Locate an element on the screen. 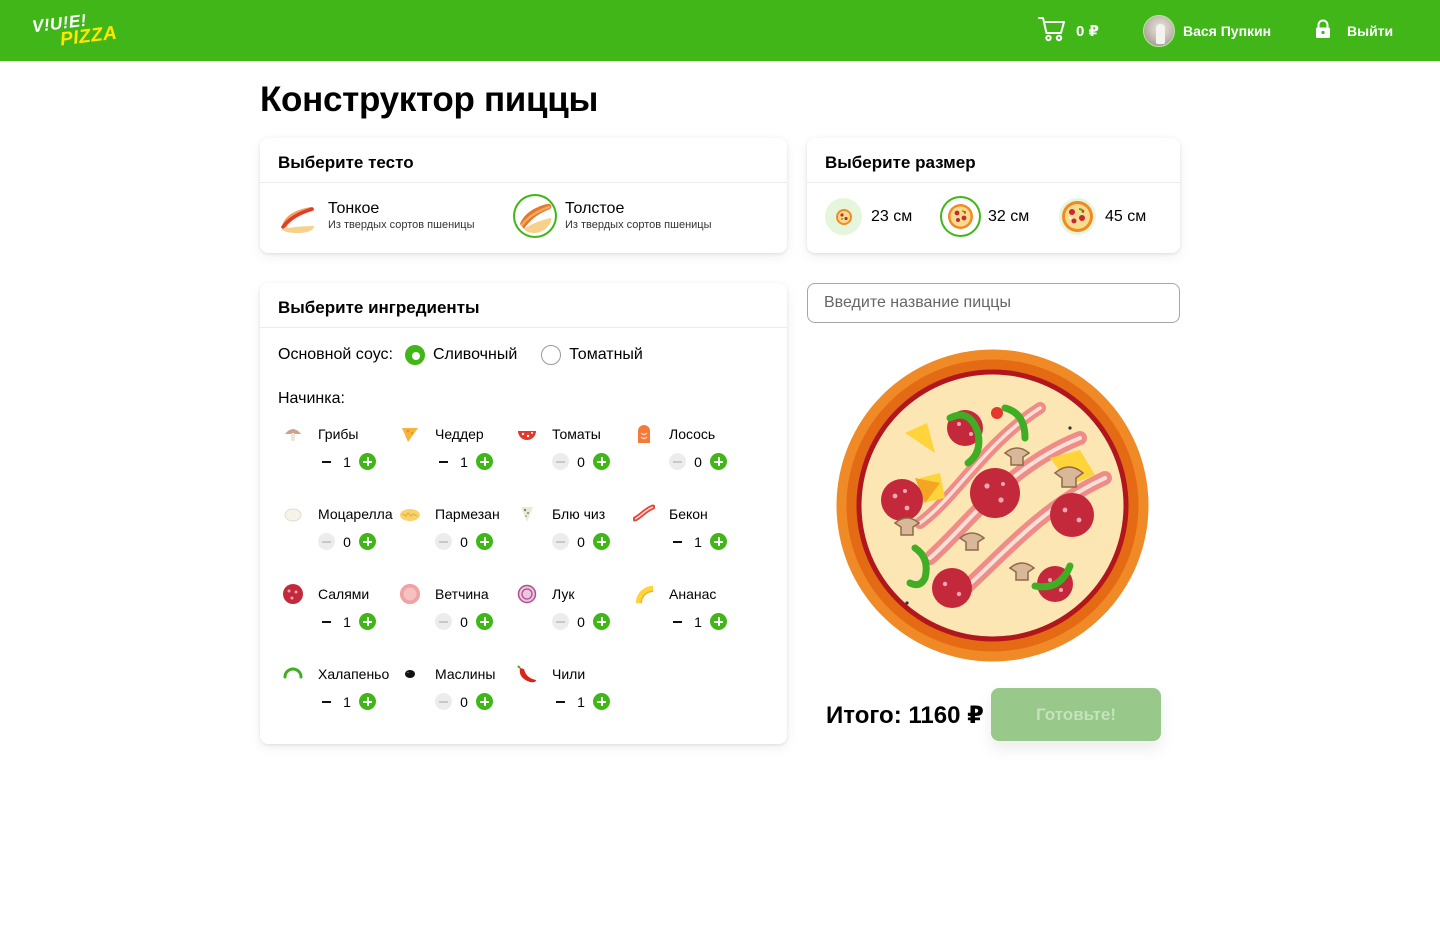 The image size is (1440, 950). ingredient-draggable: Лосось is located at coordinates (674, 434).